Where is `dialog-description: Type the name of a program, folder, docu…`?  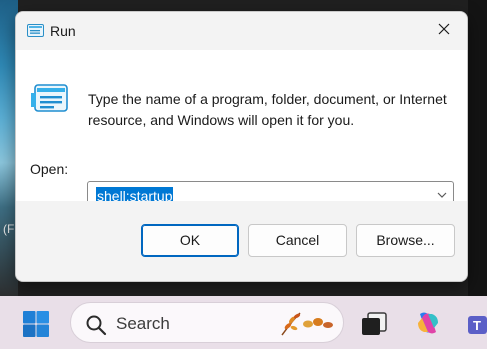
dialog-description: Type the name of a program, folder, docu… is located at coordinates (267, 109).